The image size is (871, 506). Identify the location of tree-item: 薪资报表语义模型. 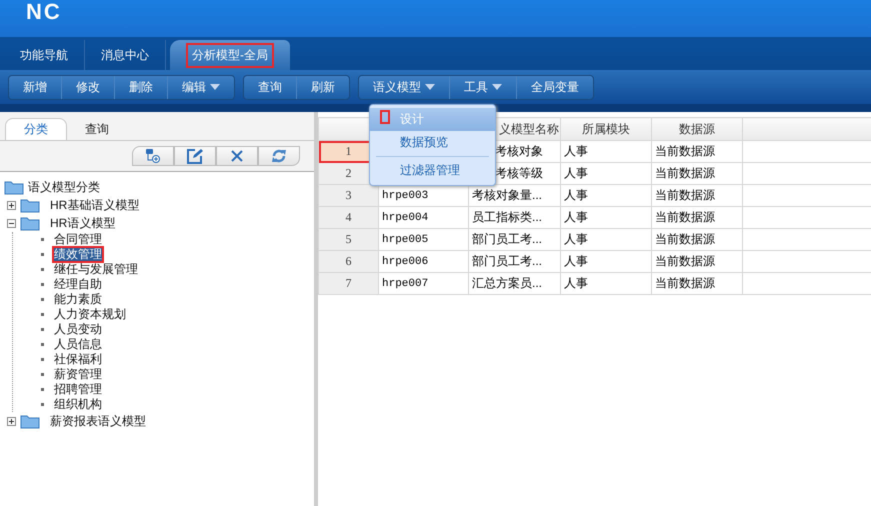
(98, 421).